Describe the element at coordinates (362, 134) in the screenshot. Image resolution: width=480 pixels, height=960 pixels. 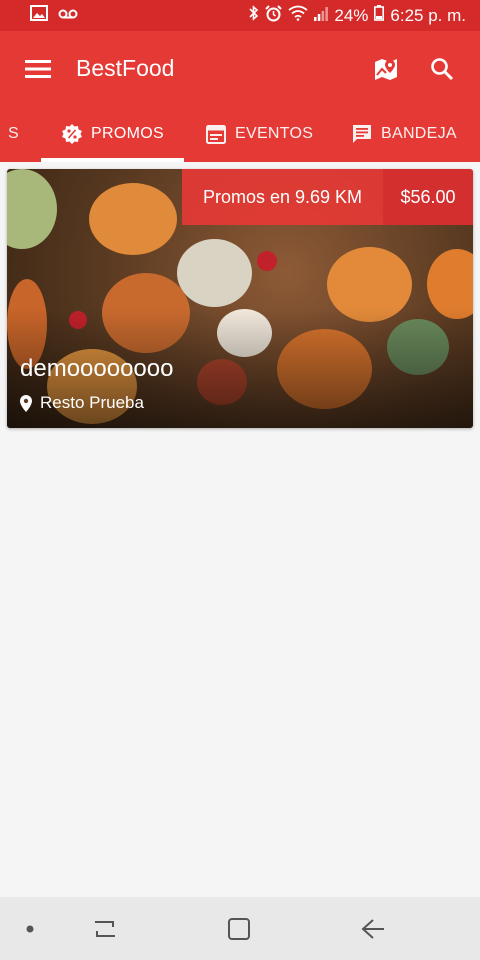
I see `message-icon` at that location.